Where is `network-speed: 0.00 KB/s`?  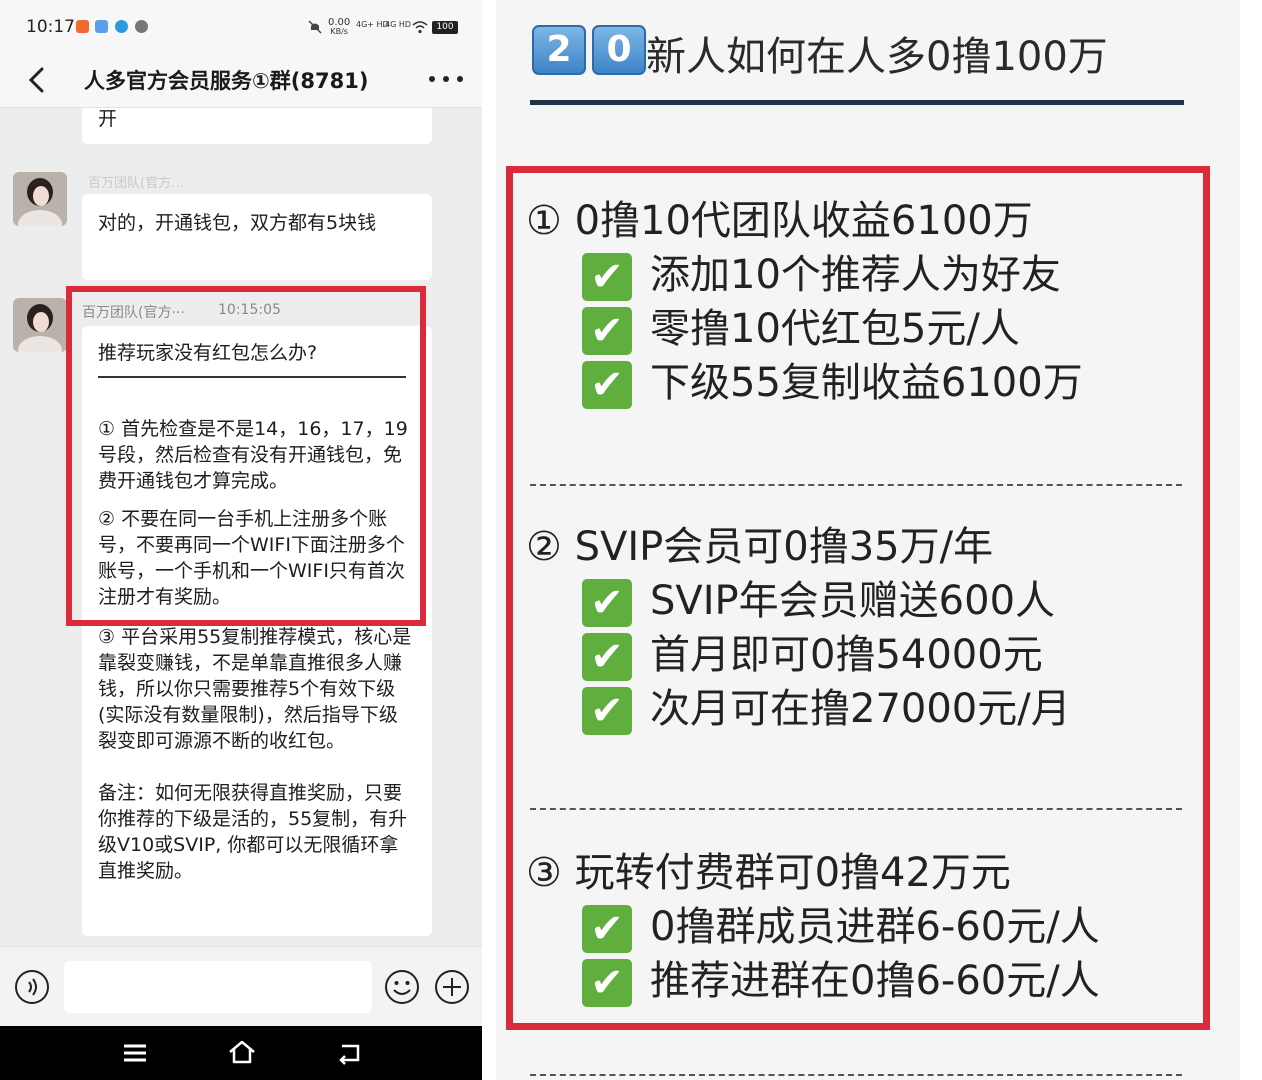
network-speed: 0.00 KB/s is located at coordinates (339, 27).